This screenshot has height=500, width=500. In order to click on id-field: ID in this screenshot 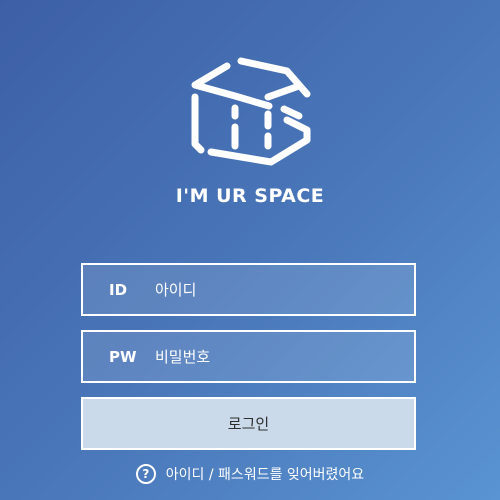, I will do `click(248, 289)`.